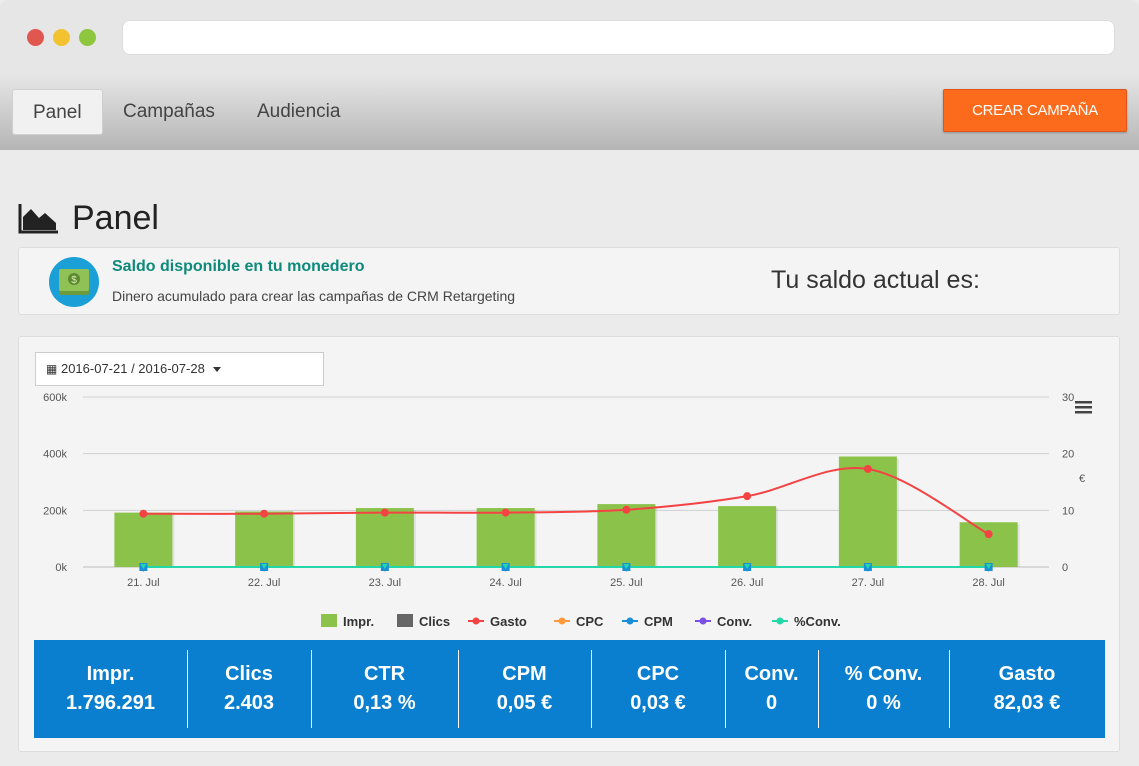 This screenshot has height=766, width=1139. Describe the element at coordinates (179, 369) in the screenshot. I see `date-range-picker: ▦ 2016-07-21 / 2016-07-28` at that location.